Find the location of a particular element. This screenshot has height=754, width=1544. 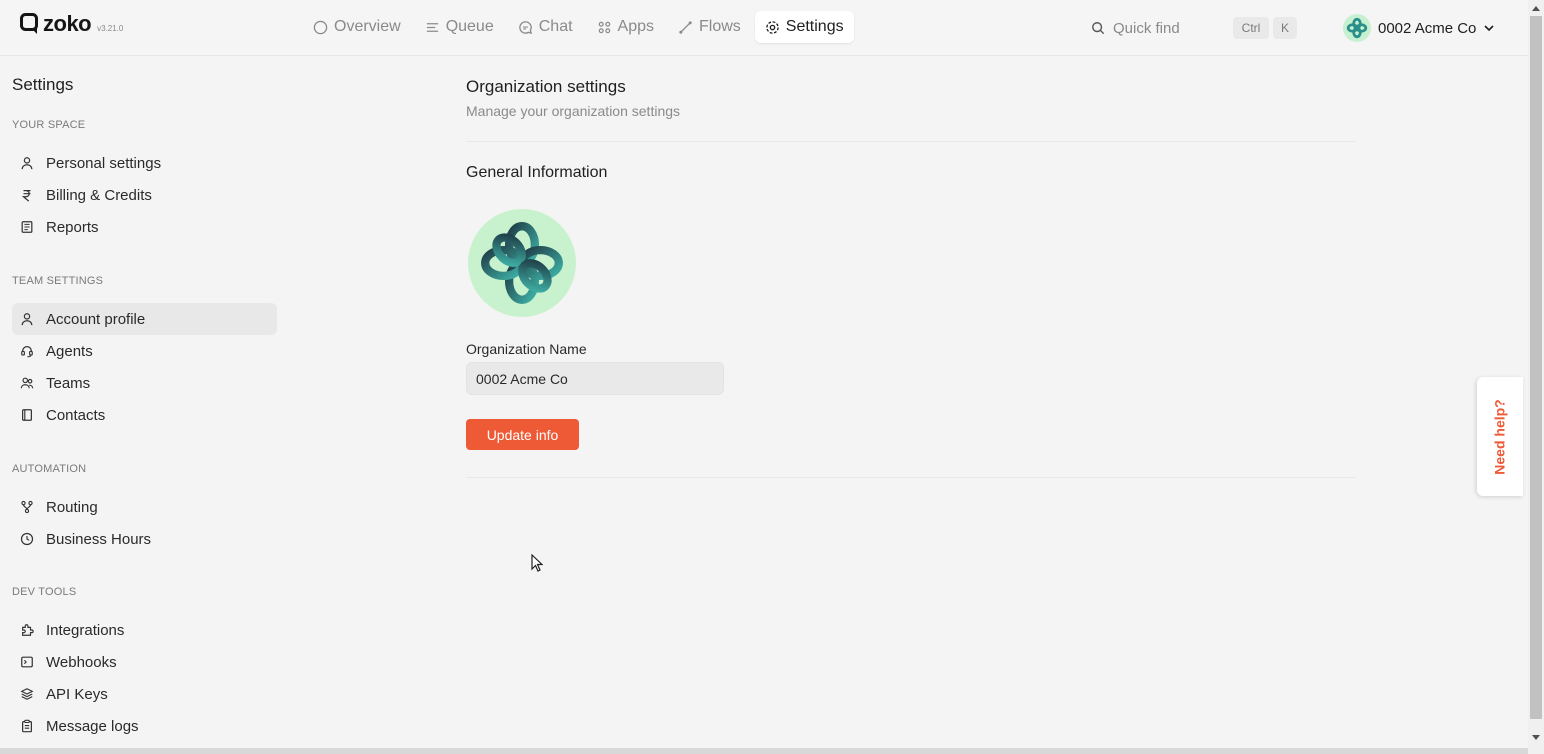

report-icon is located at coordinates (27, 227).